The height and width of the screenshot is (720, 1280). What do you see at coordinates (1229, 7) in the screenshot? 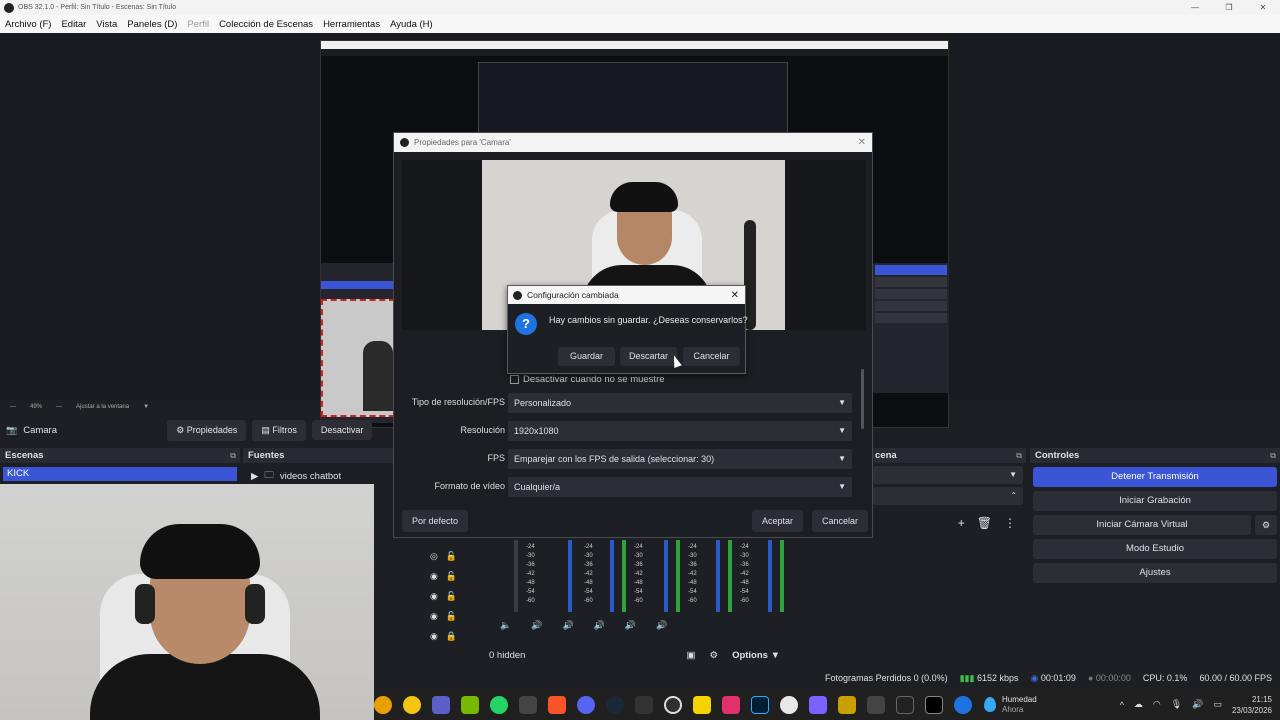
I see `maximize-icon: ❐` at bounding box center [1229, 7].